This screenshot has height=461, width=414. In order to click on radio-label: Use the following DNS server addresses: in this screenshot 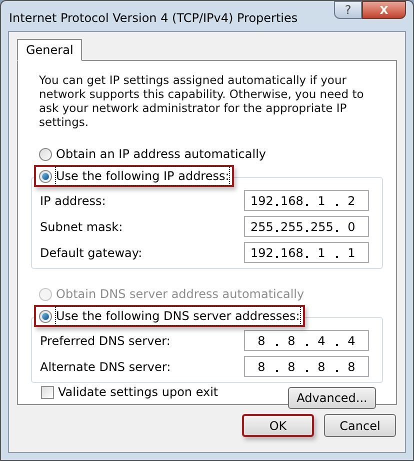, I will do `click(178, 316)`.